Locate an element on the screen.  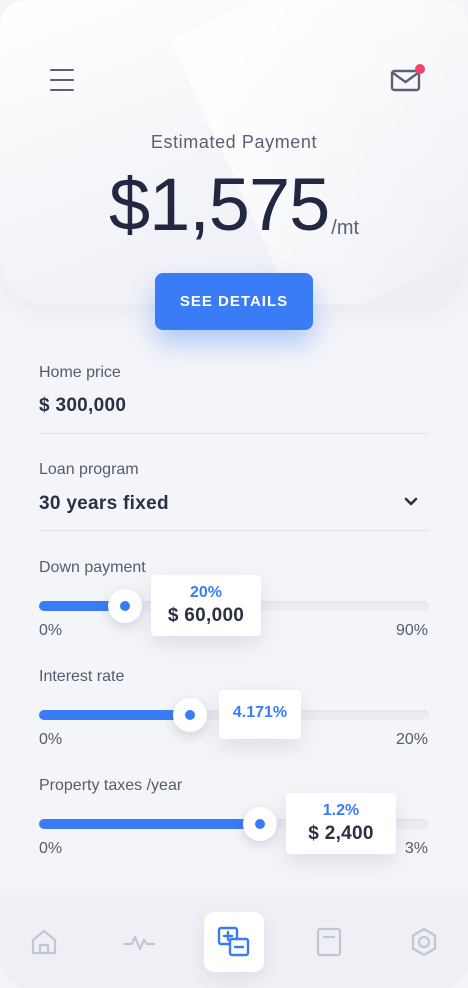
payment-unit: /mt is located at coordinates (345, 228).